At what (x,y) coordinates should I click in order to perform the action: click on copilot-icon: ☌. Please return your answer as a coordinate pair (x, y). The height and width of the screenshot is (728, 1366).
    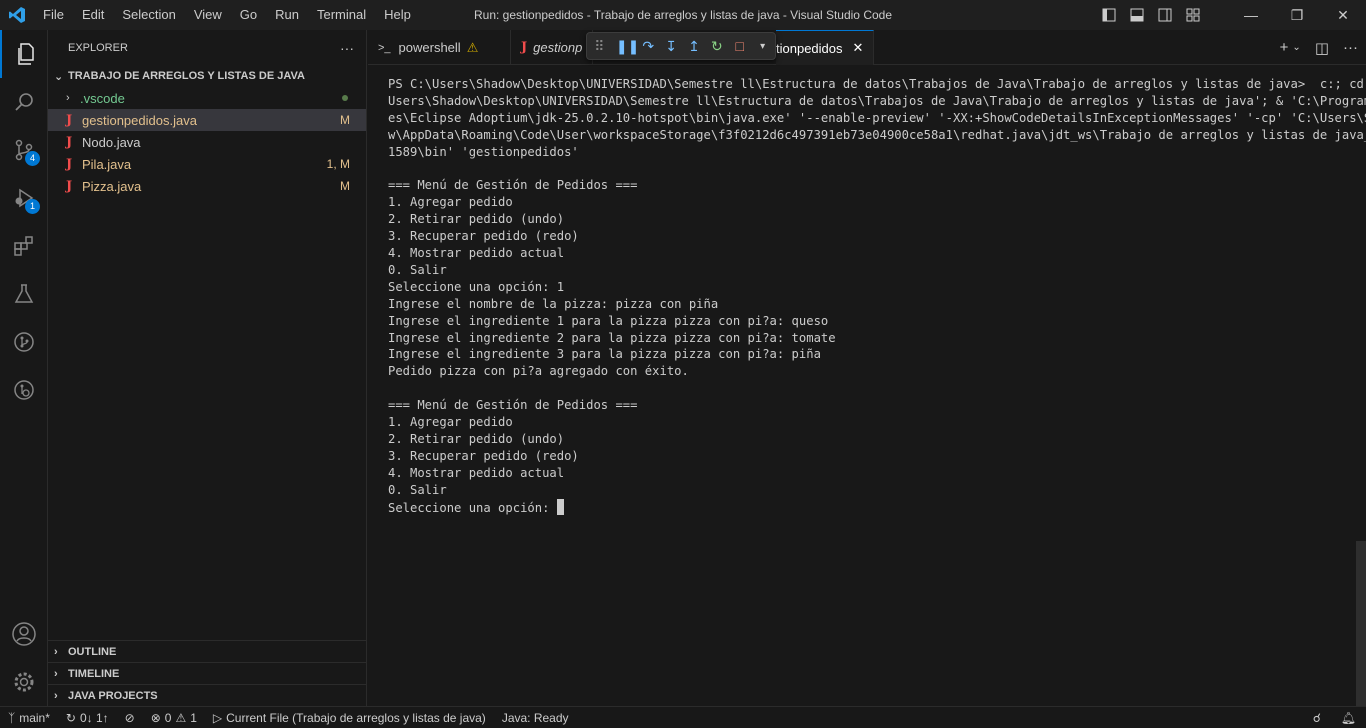
    Looking at the image, I should click on (1317, 718).